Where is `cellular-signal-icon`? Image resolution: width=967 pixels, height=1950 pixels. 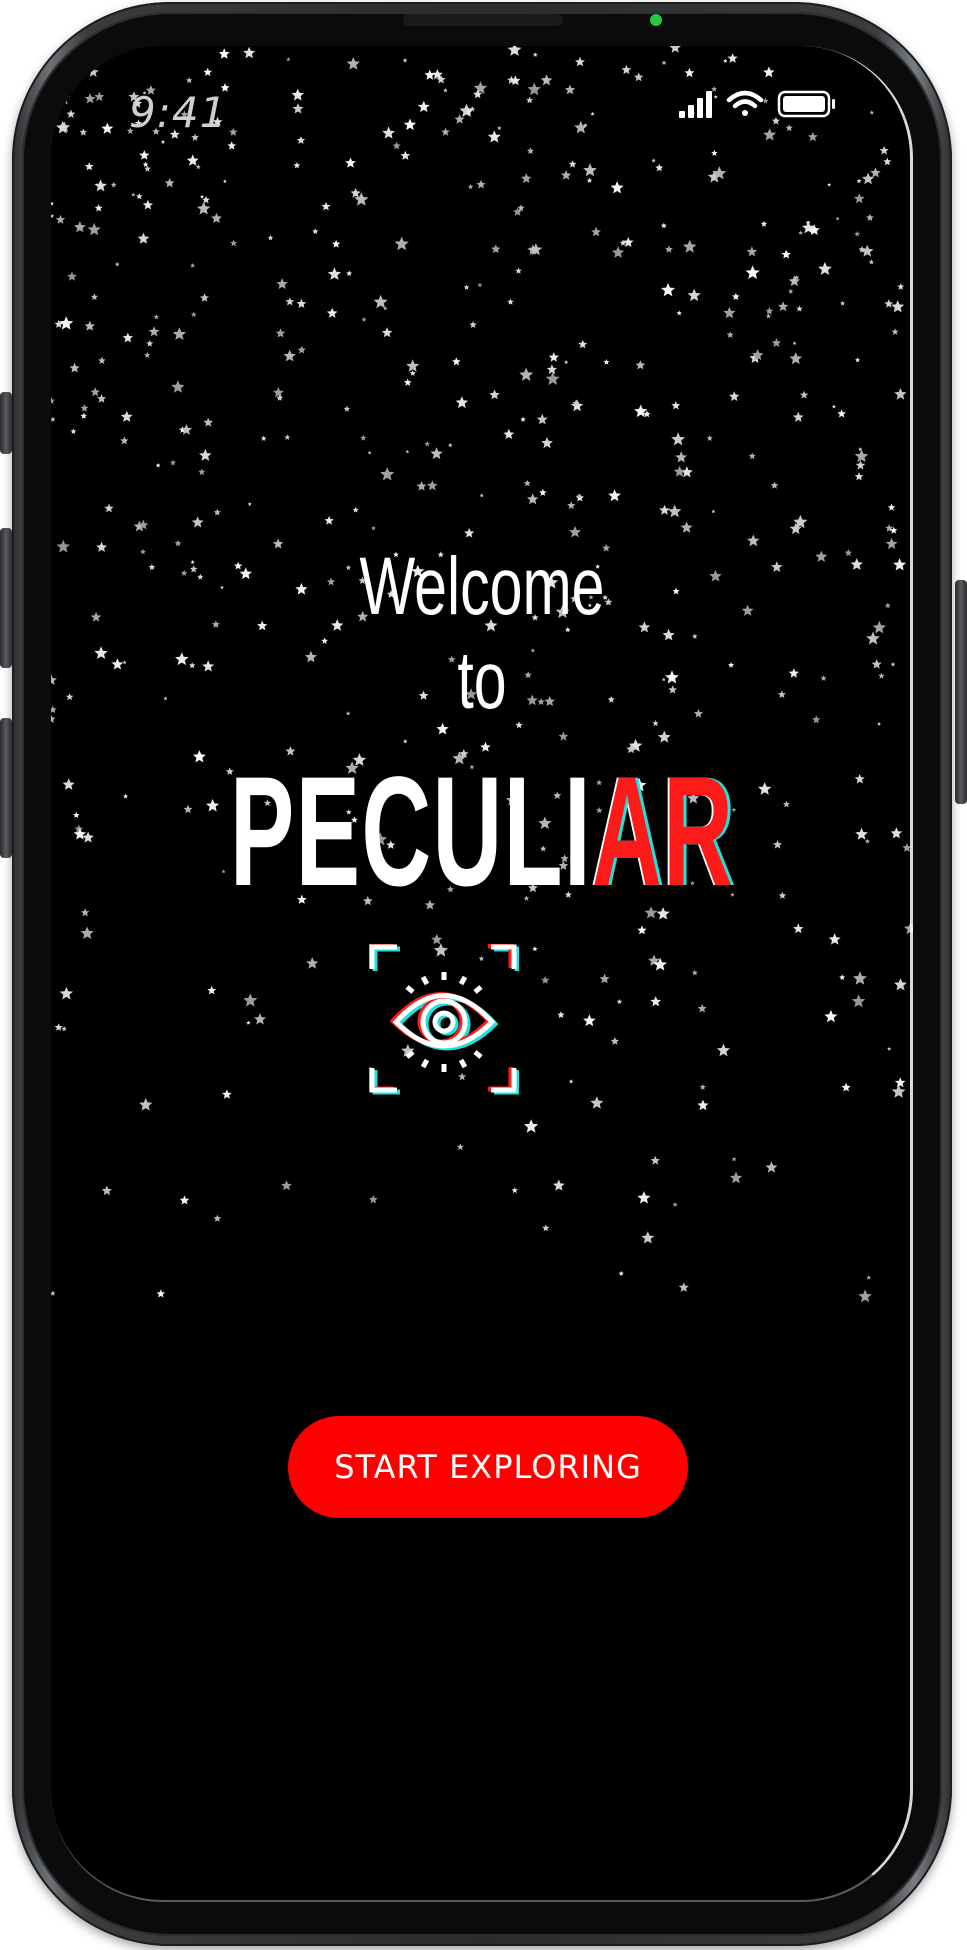
cellular-signal-icon is located at coordinates (695, 104).